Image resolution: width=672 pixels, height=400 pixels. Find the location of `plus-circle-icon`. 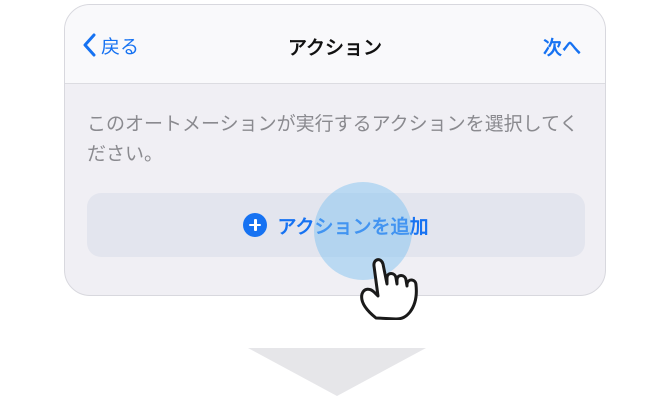

plus-circle-icon is located at coordinates (255, 225).